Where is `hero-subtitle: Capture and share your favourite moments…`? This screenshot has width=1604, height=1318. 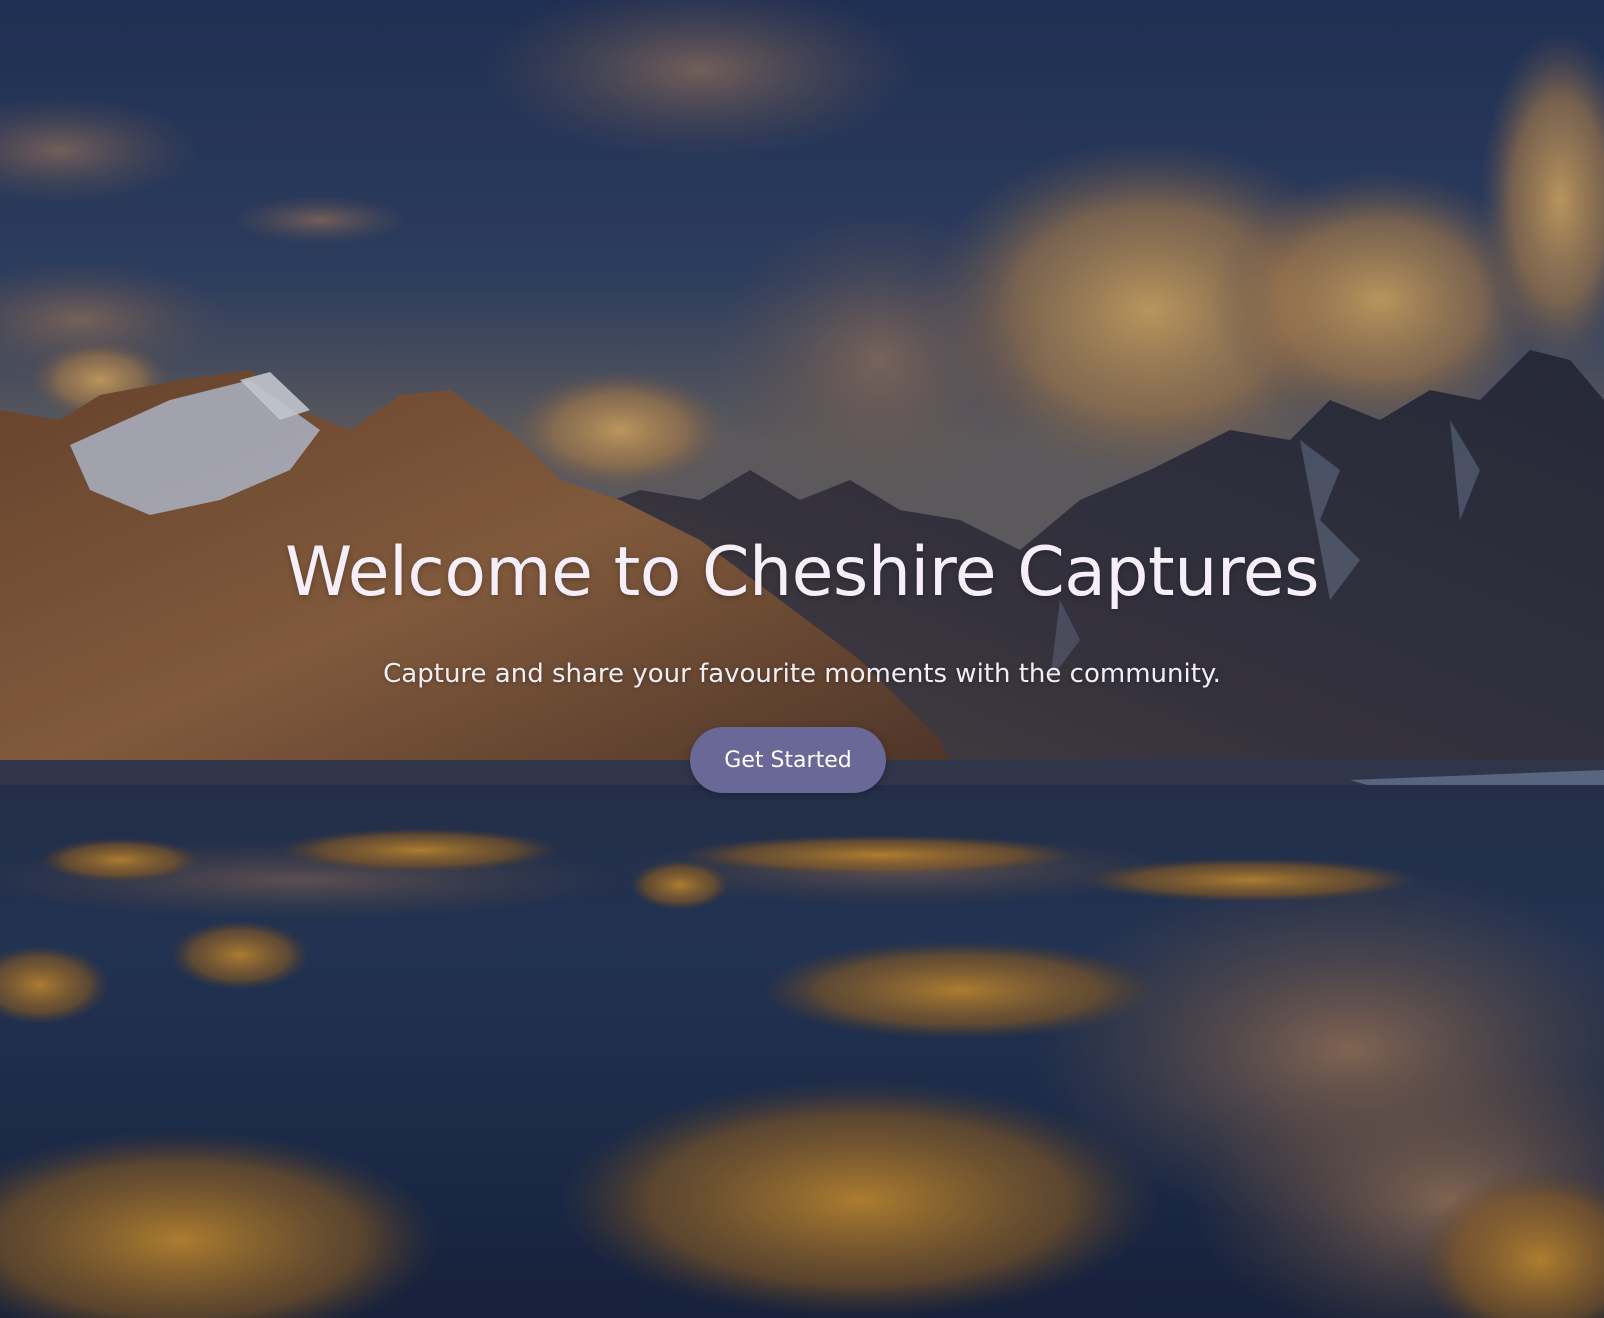
hero-subtitle: Capture and share your favourite moments… is located at coordinates (802, 674).